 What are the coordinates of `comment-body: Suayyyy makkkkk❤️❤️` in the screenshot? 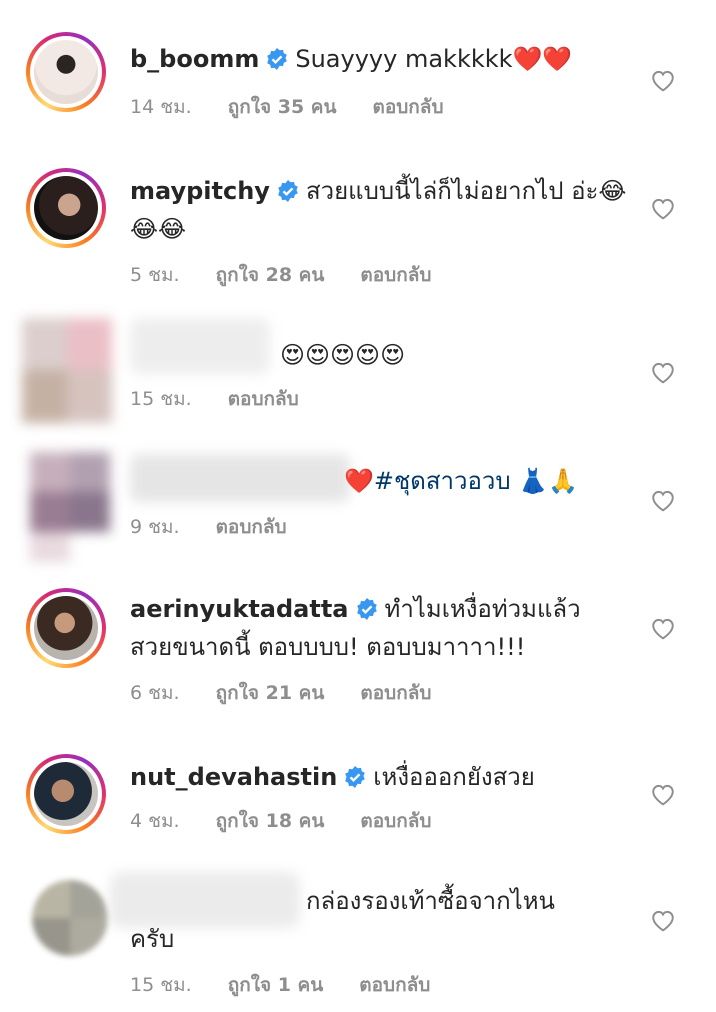 It's located at (434, 59).